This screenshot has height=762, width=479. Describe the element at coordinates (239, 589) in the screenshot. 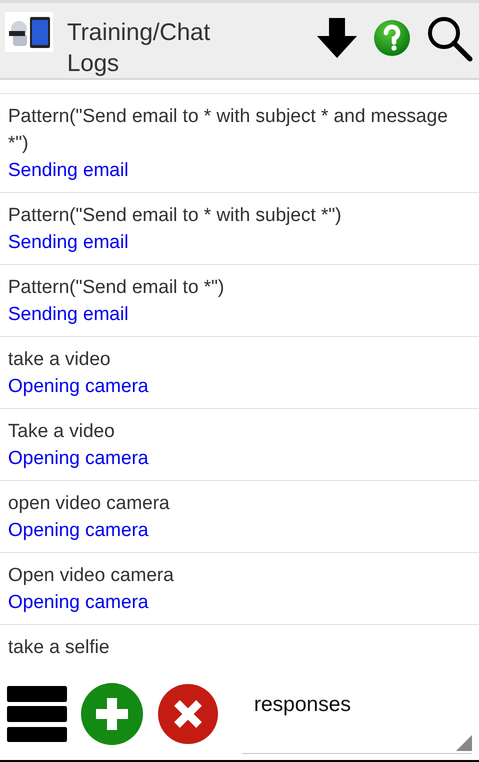

I see `log-entry: Open video camera Opening camera` at that location.